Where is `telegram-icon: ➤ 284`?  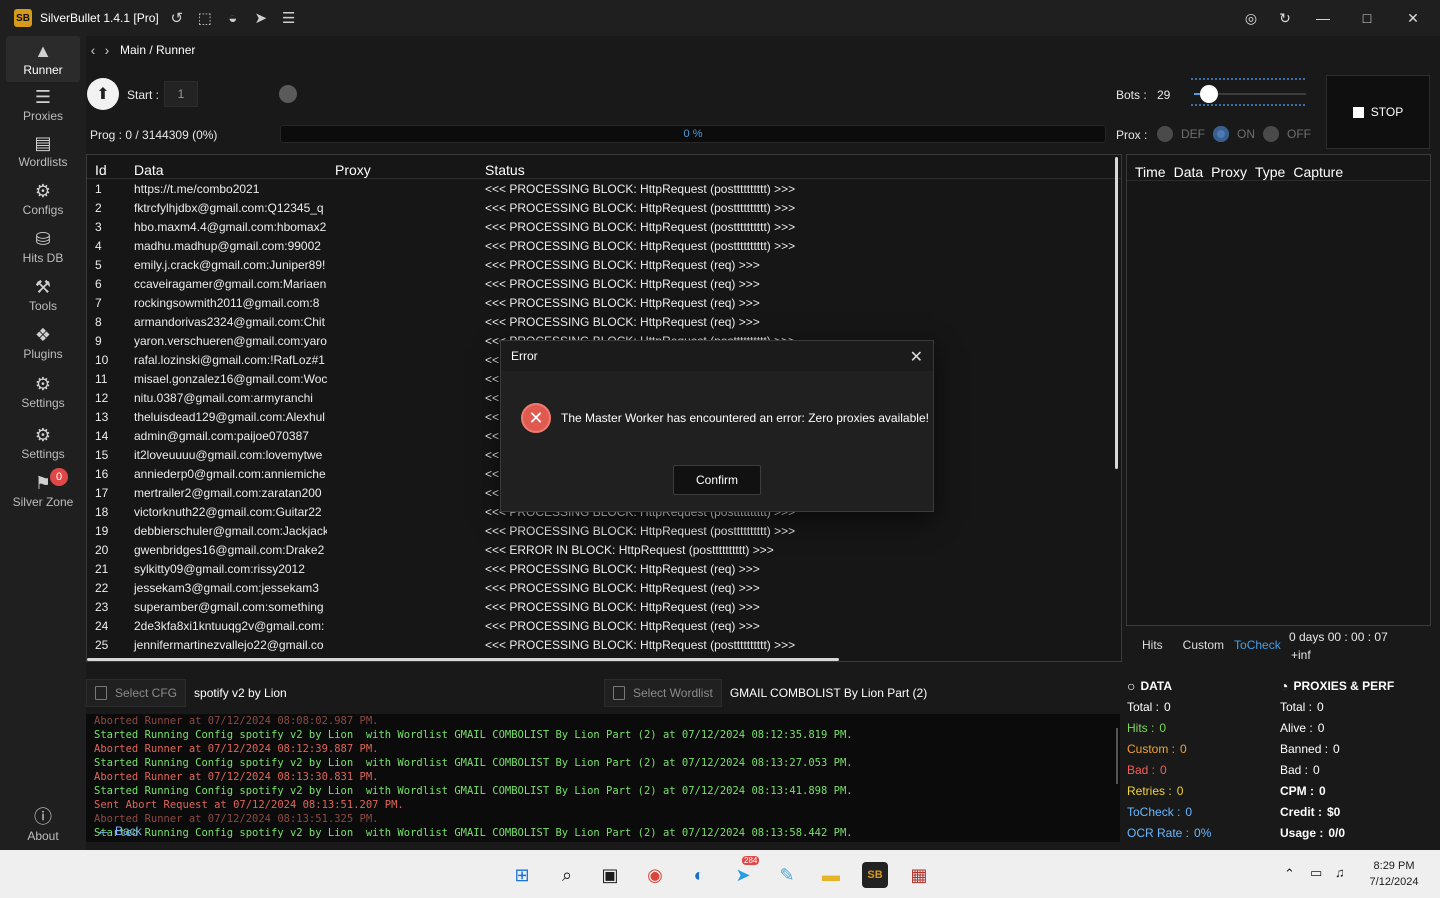 telegram-icon: ➤ 284 is located at coordinates (745, 872).